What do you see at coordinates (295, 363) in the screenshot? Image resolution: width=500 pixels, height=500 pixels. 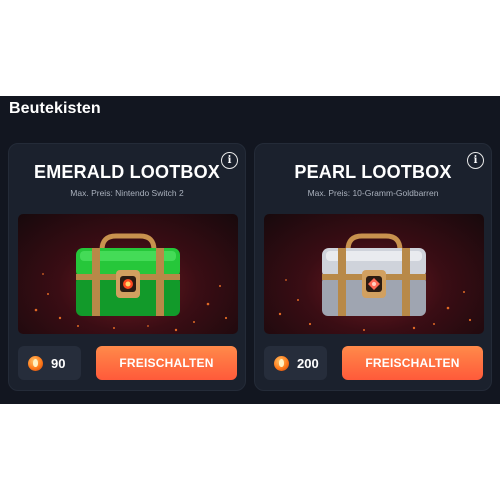 I see `price-box: 200` at bounding box center [295, 363].